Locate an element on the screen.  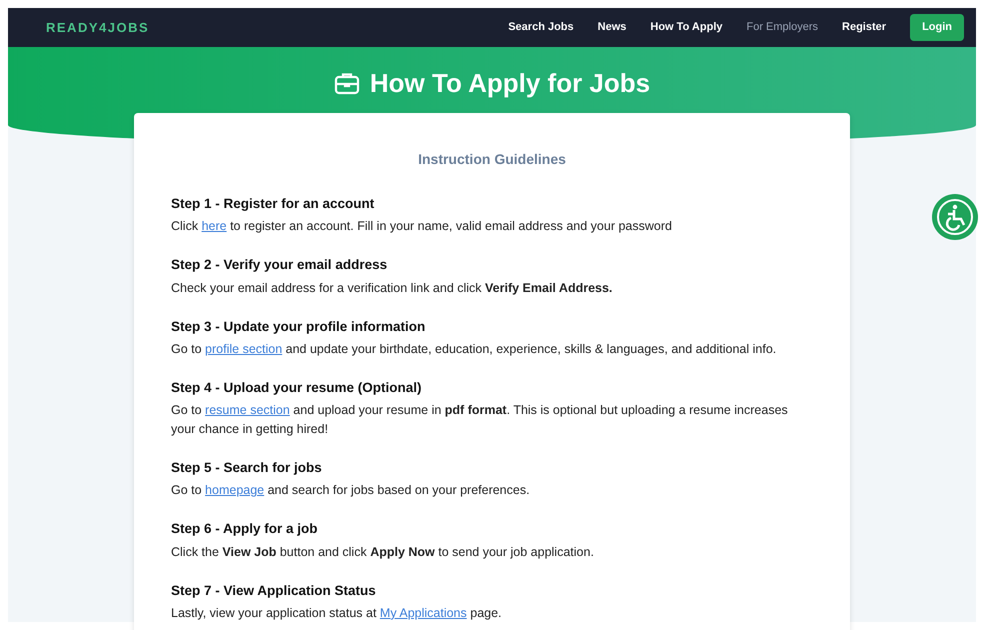
accessibility-button is located at coordinates (955, 217).